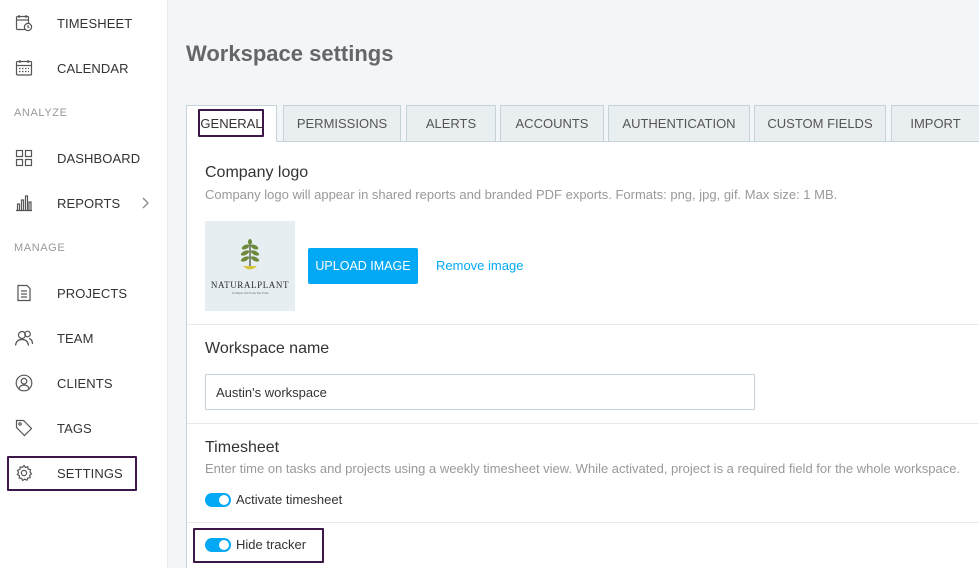  I want to click on dashboard-icon, so click(24, 158).